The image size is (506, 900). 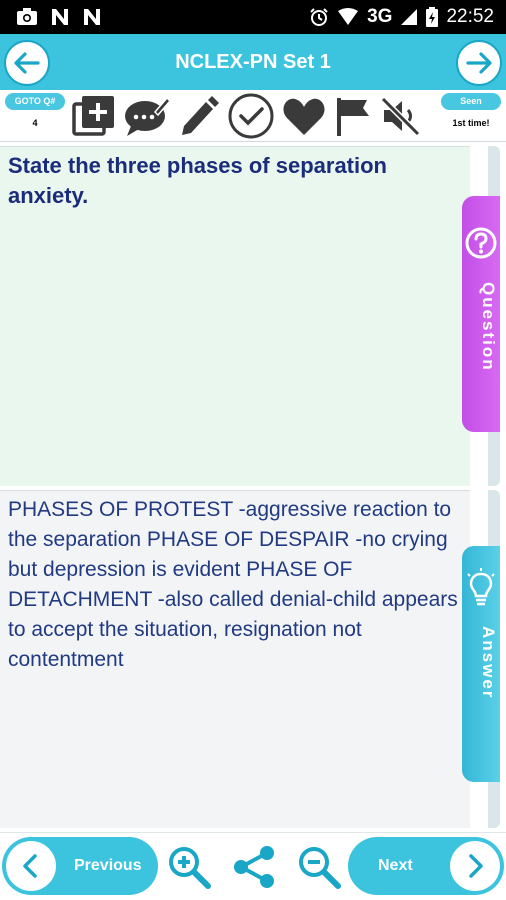 I want to click on question-mark-icon, so click(x=481, y=243).